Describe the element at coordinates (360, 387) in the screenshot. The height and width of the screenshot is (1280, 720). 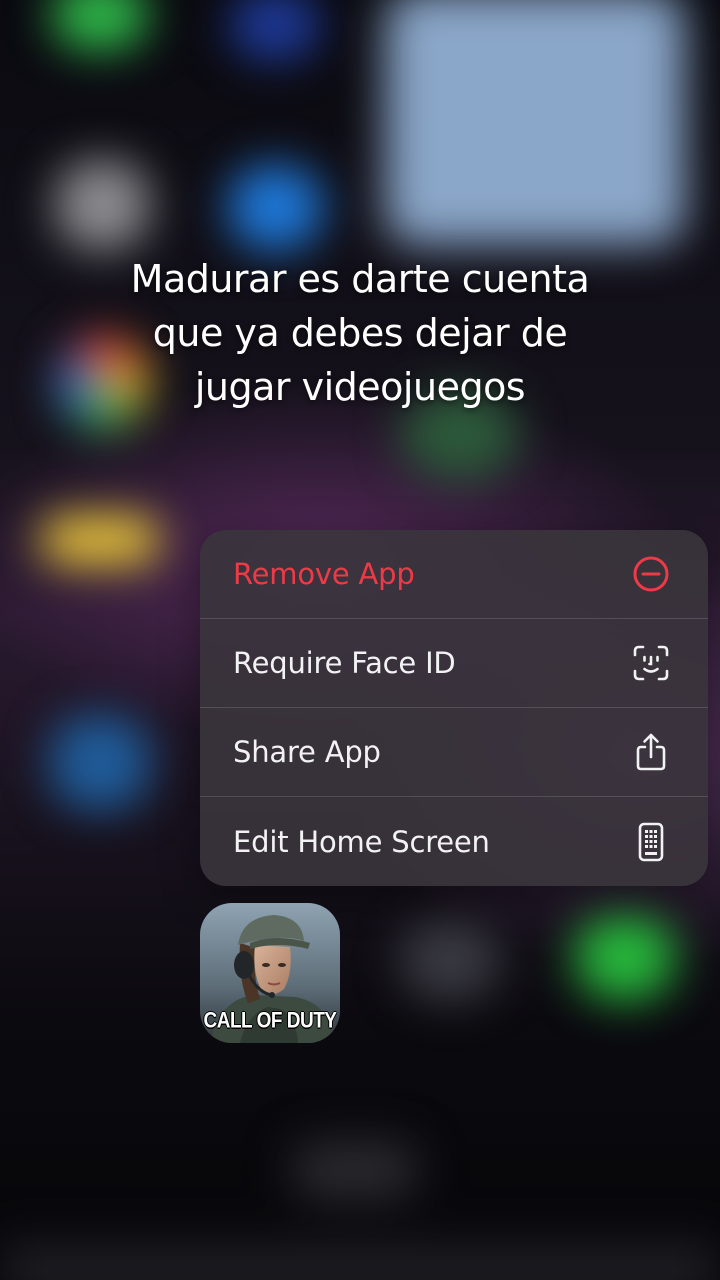
I see `caption-line-3: jugar videojuegos` at that location.